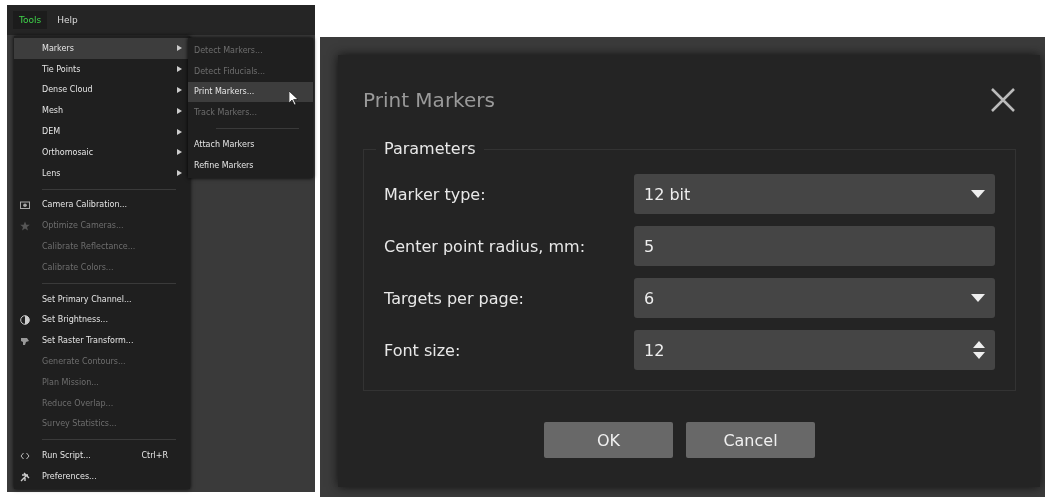 This screenshot has width=1045, height=497. Describe the element at coordinates (294, 98) in the screenshot. I see `mouse-cursor-icon` at that location.